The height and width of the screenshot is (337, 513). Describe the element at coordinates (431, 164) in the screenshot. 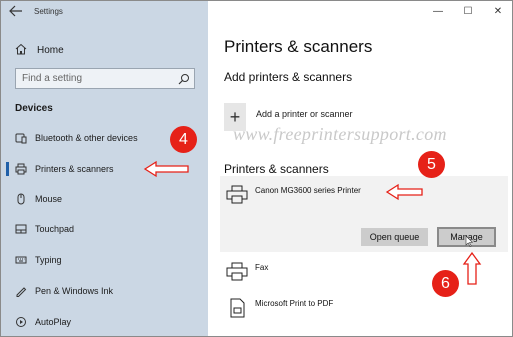

I see `step-5-badge: 5` at that location.